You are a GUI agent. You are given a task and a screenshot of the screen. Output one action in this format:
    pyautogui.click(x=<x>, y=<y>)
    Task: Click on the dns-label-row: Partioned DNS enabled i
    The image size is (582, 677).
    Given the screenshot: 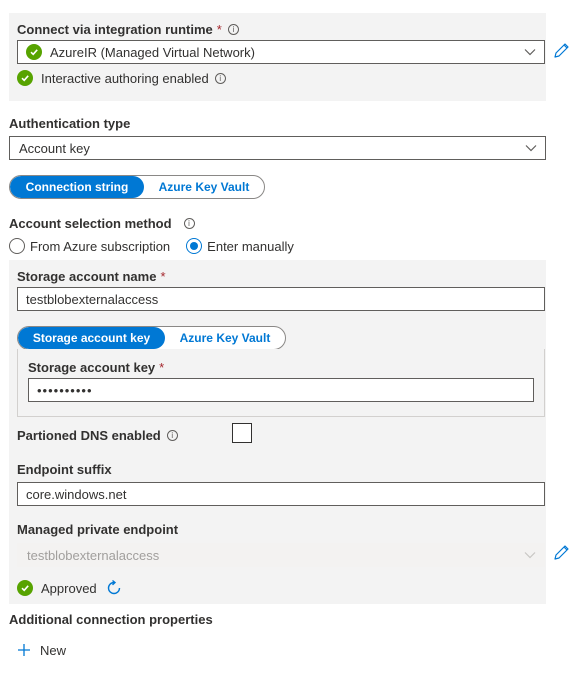 What is the action you would take?
    pyautogui.click(x=97, y=435)
    